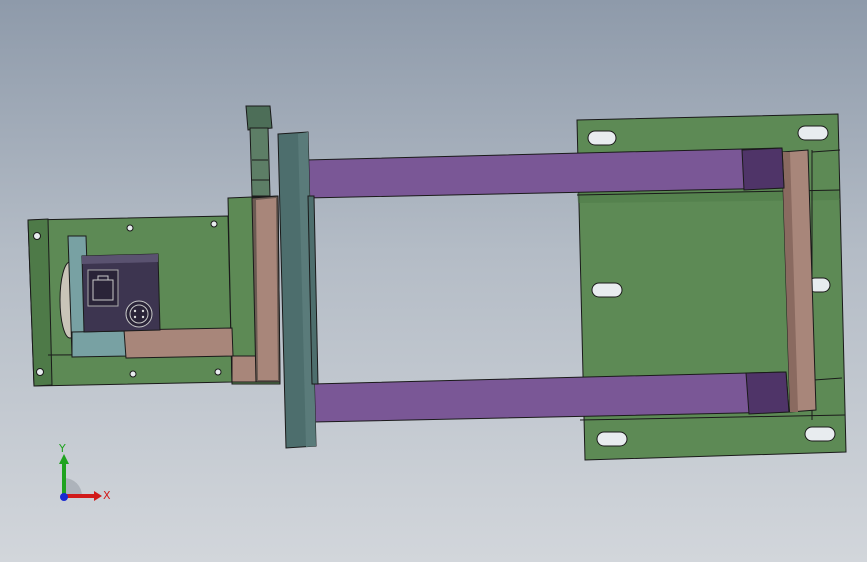 The image size is (867, 562). What do you see at coordinates (84, 472) in the screenshot?
I see `coordinate-triad-icon: Y X` at bounding box center [84, 472].